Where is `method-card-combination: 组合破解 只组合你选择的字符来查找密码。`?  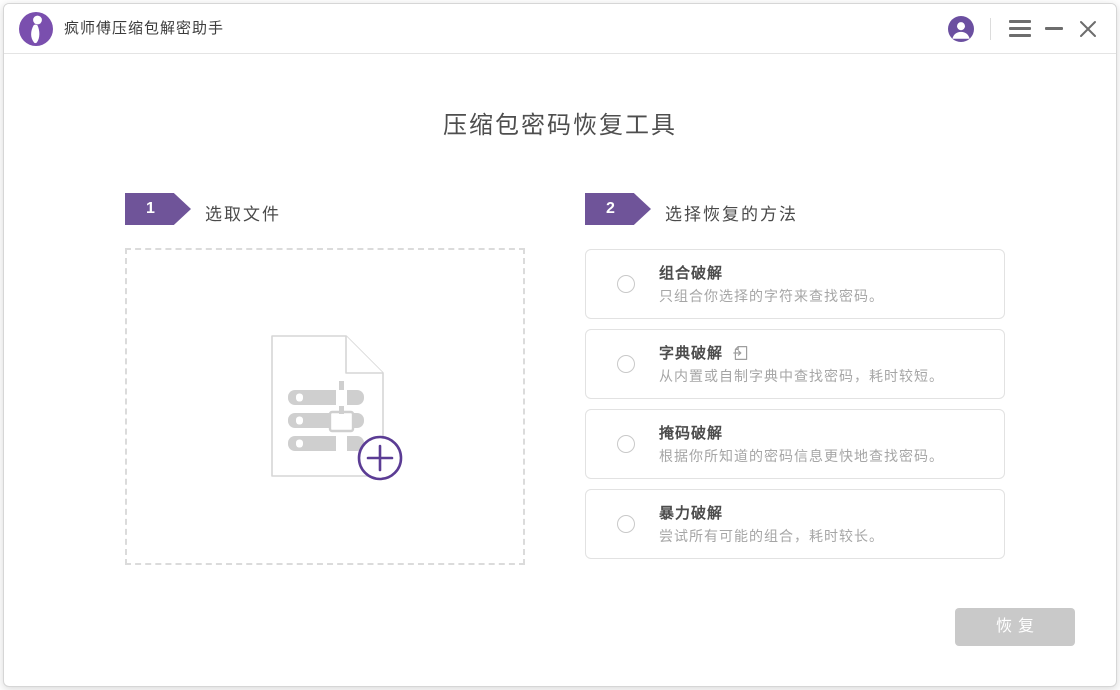 method-card-combination: 组合破解 只组合你选择的字符来查找密码。 is located at coordinates (795, 284).